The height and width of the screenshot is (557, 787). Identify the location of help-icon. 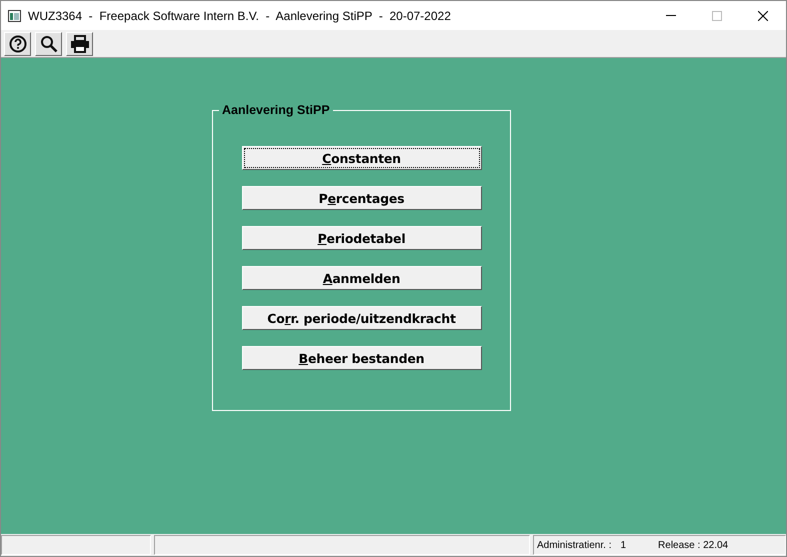
(17, 43).